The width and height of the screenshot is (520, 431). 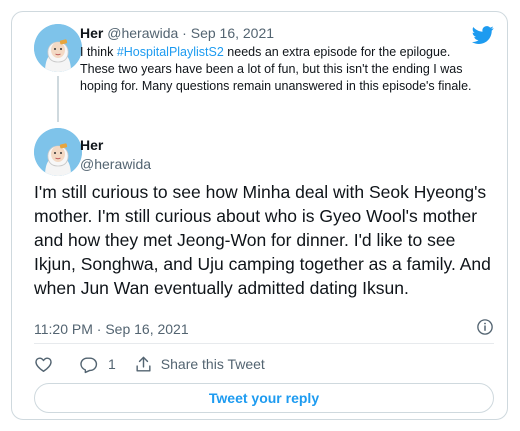 I want to click on hashtag-link: #HospitalPlaylistS2, so click(x=170, y=52).